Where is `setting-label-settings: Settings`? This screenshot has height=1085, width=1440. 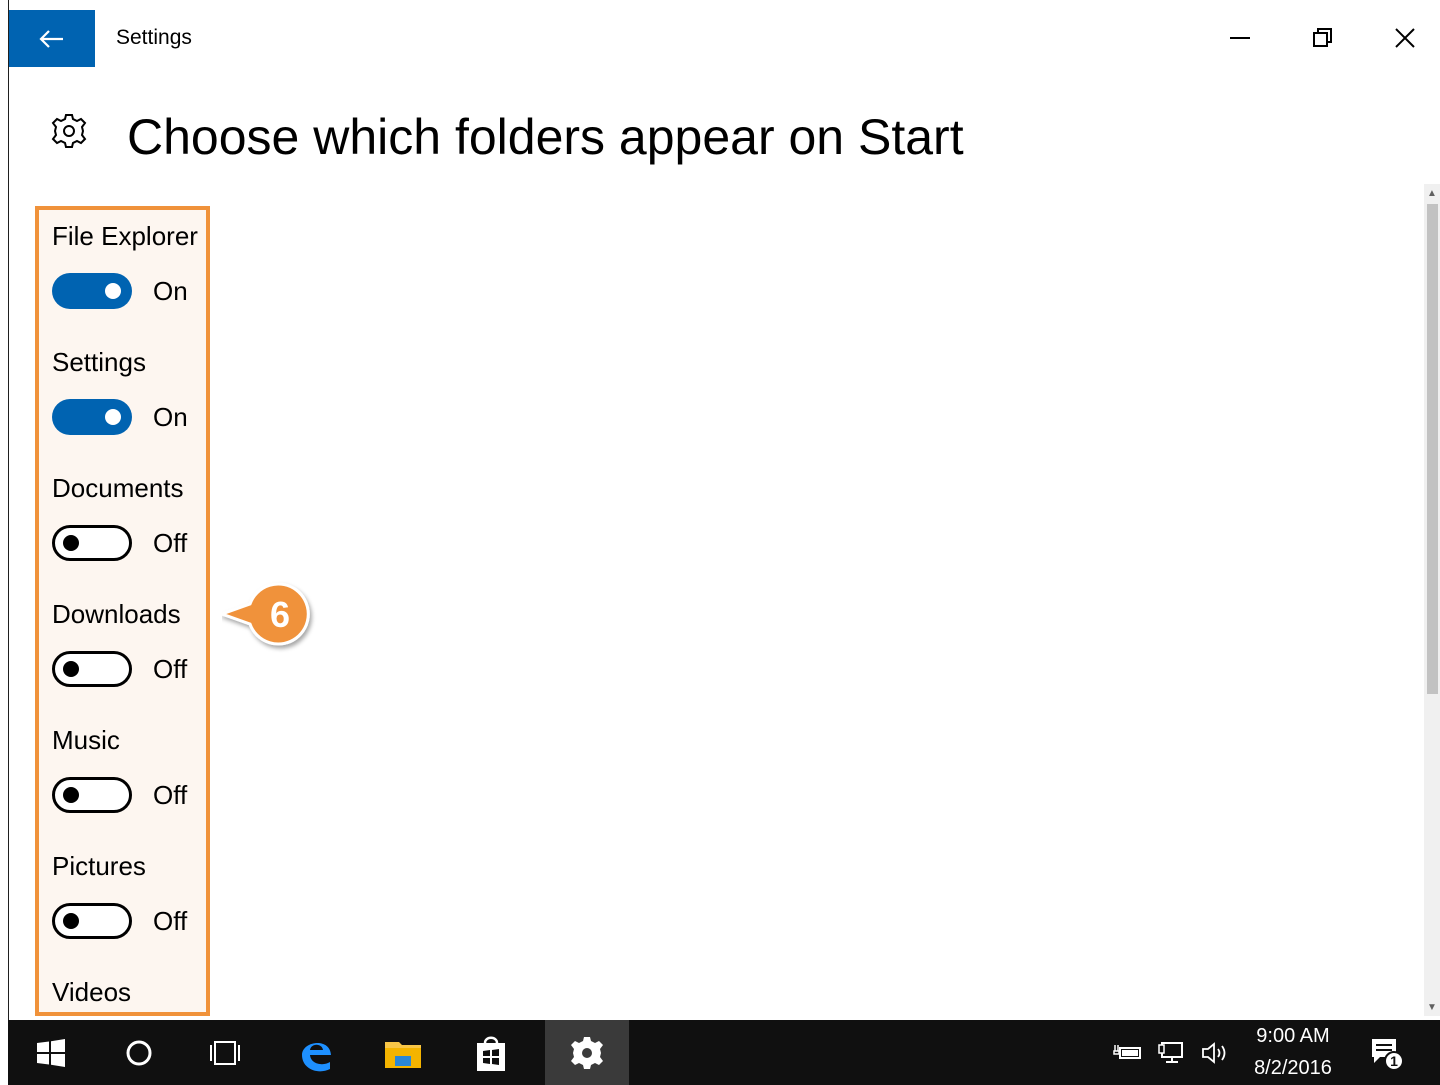 setting-label-settings: Settings is located at coordinates (99, 362).